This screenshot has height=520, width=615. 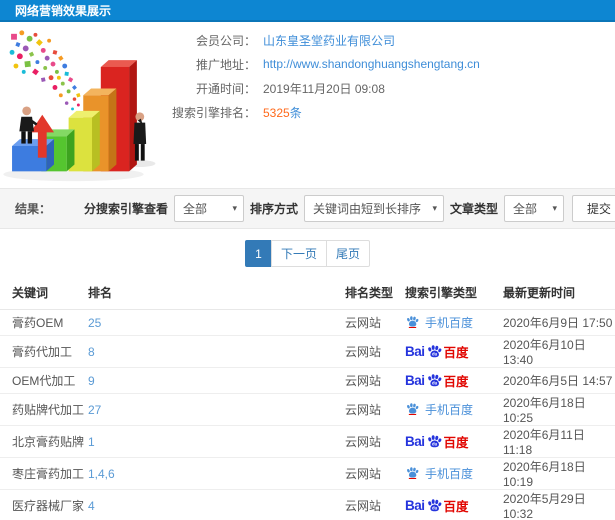 What do you see at coordinates (91, 381) in the screenshot?
I see `rank-link: 9` at bounding box center [91, 381].